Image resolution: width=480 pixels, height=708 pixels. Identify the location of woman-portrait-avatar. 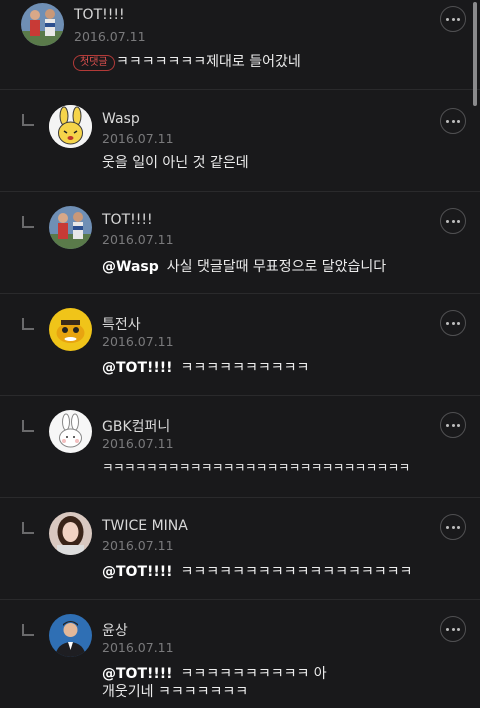
(70, 533).